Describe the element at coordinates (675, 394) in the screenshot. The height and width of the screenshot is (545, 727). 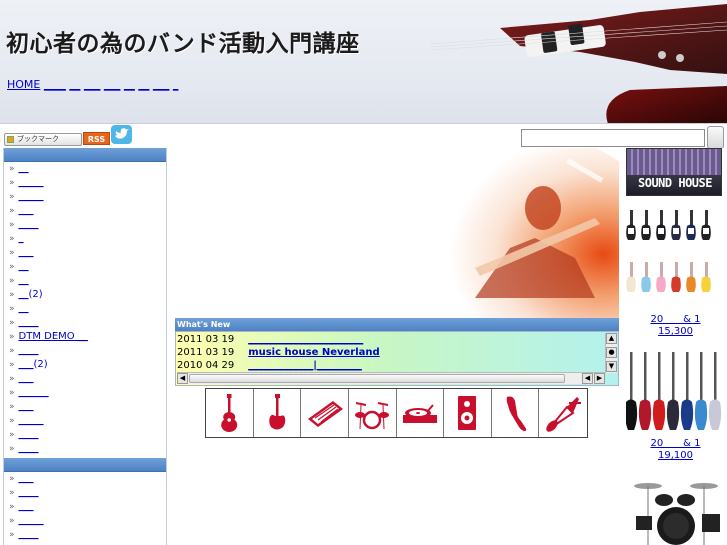
I see `bass-guitar-set-image` at that location.